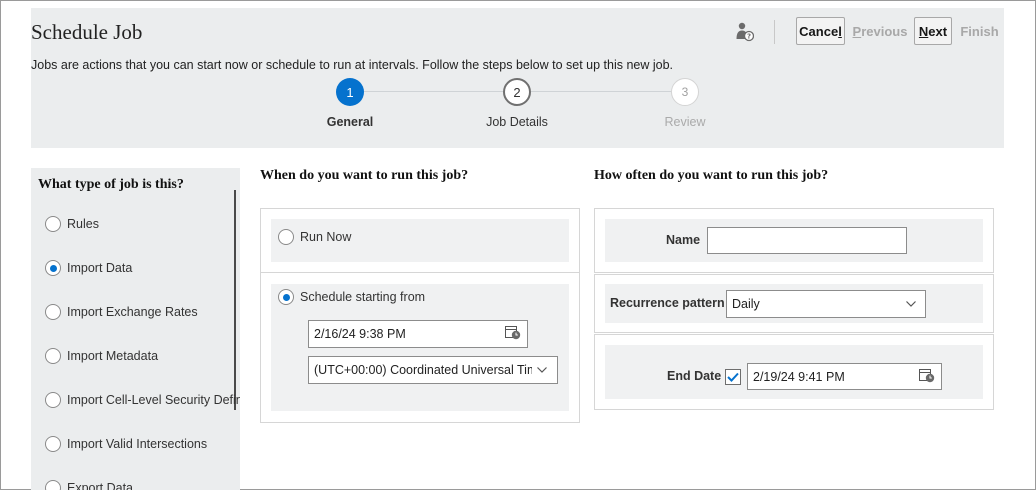  I want to click on job-type-option-import-cell-level-security: Import Cell-Level Security Defini, so click(142, 400).